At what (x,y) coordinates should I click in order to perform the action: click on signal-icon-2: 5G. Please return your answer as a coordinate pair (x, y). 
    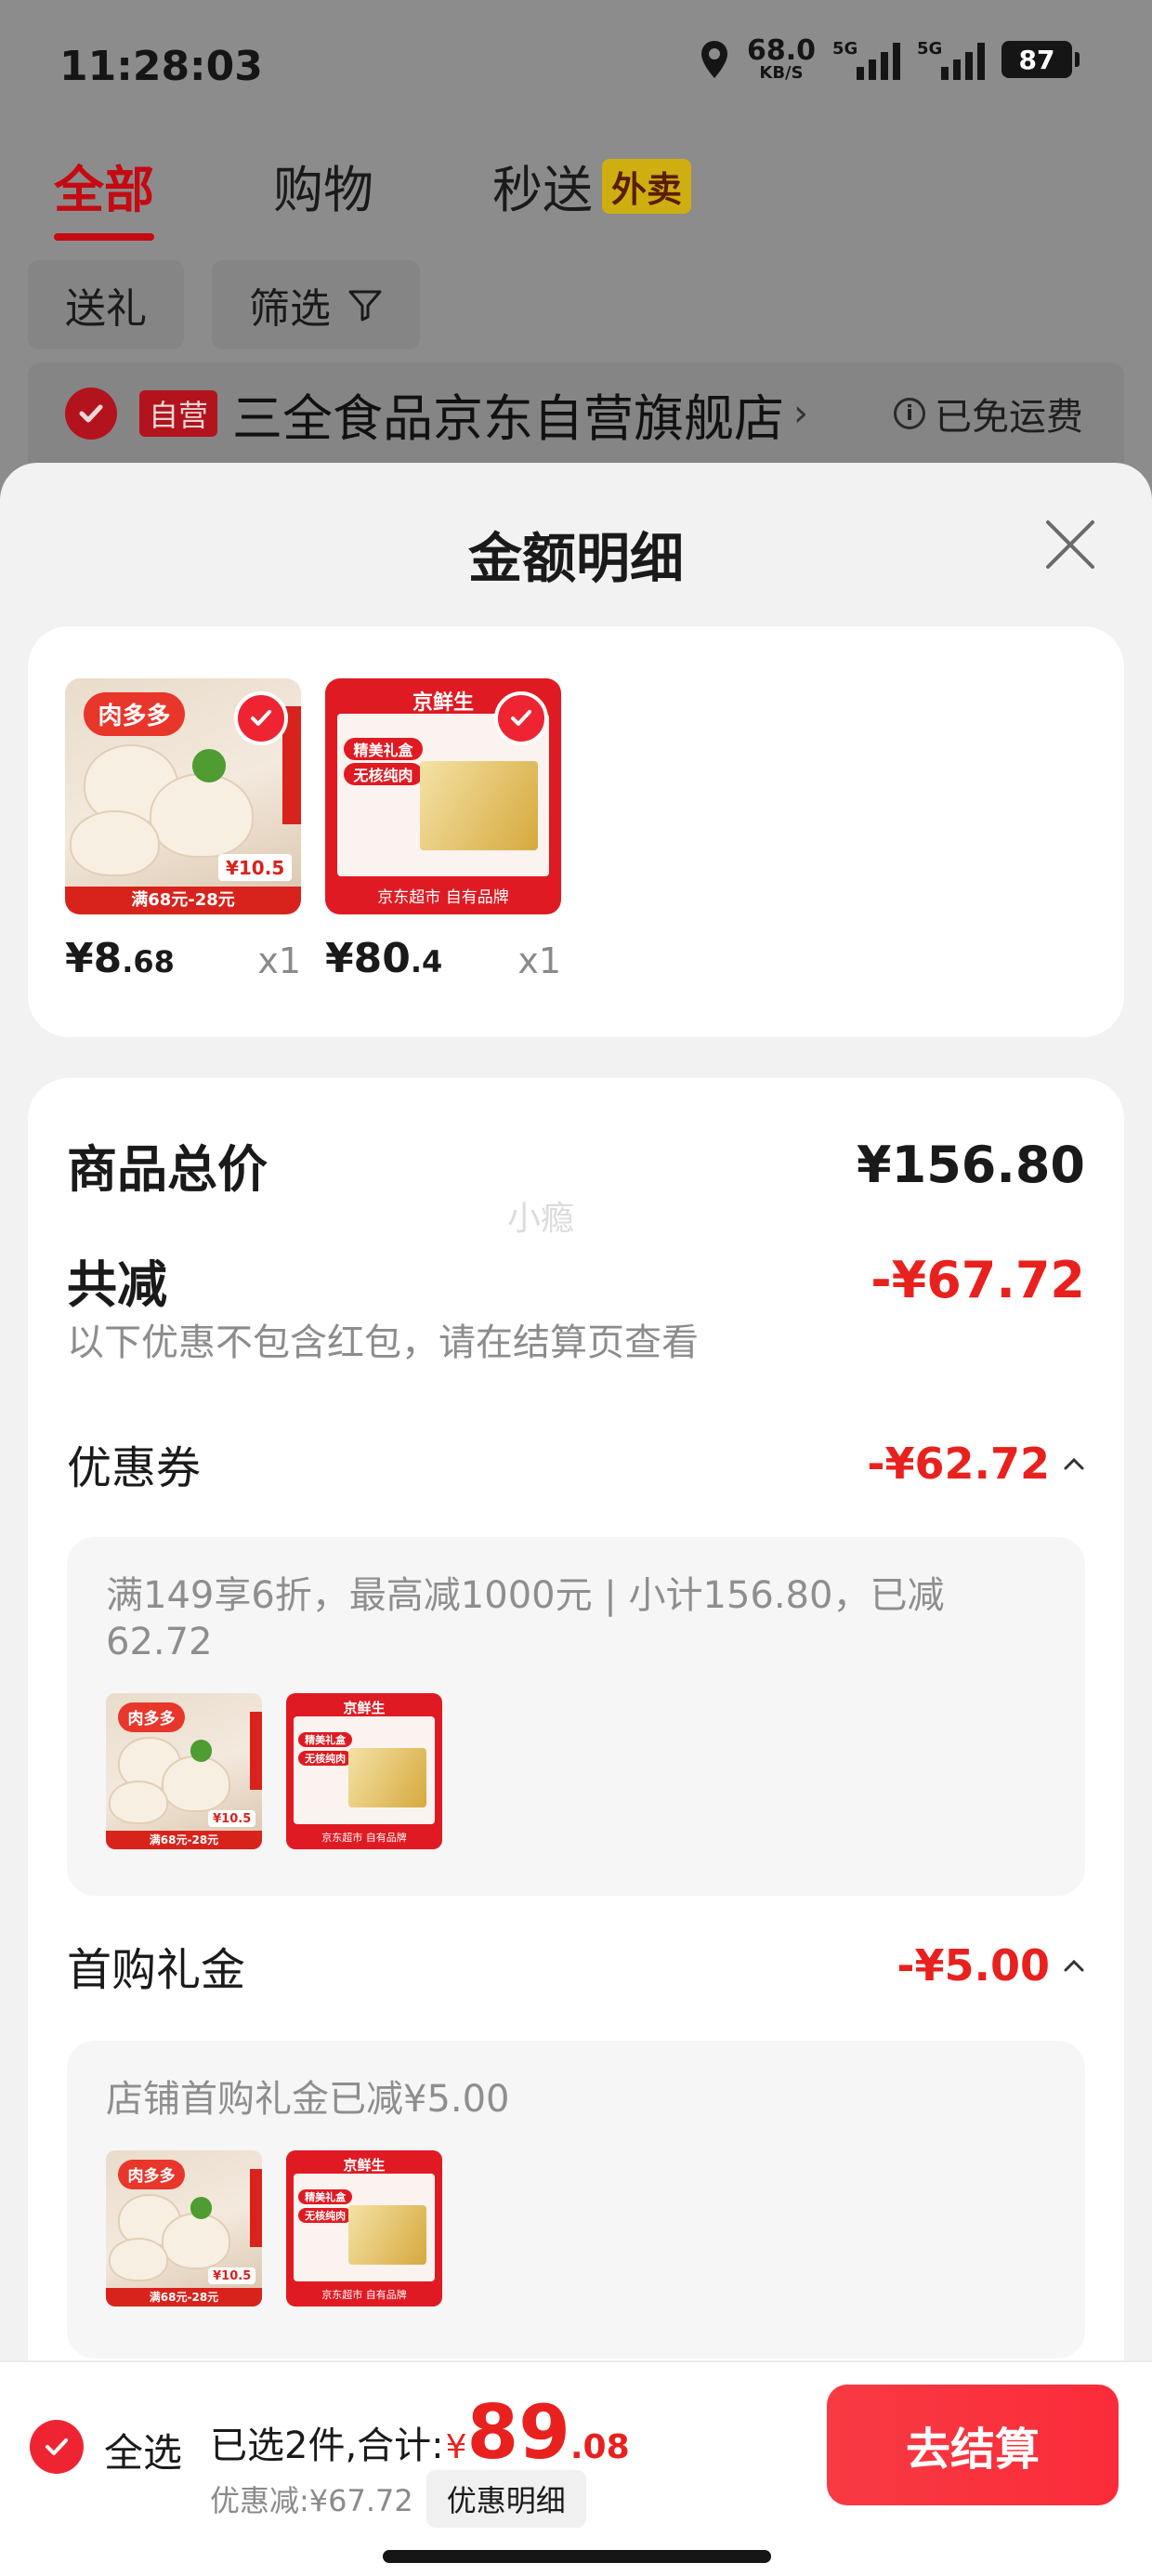
    Looking at the image, I should click on (951, 59).